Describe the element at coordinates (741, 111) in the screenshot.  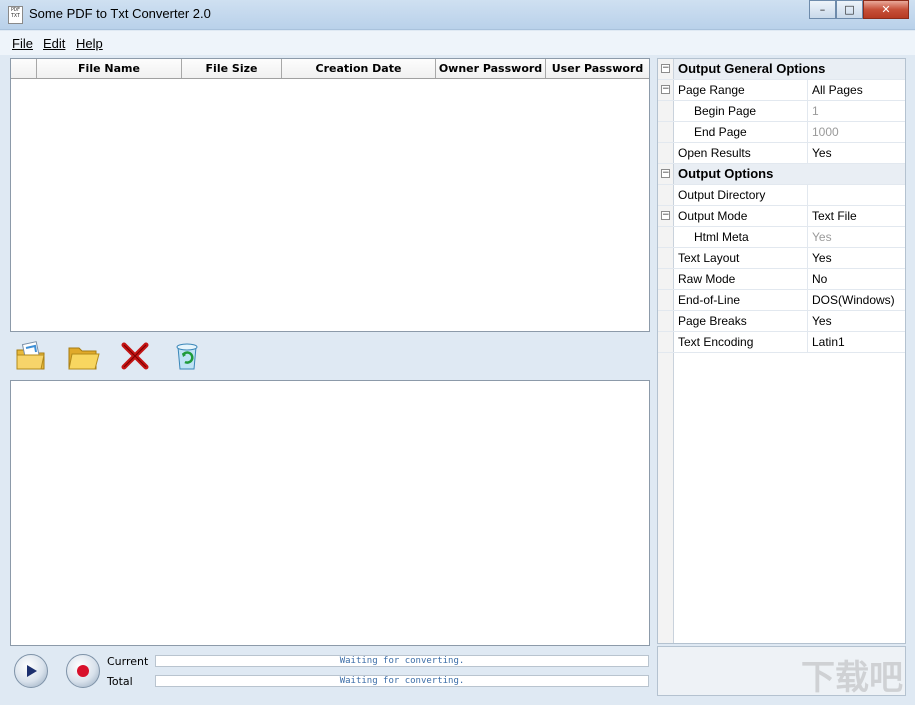
I see `property-label: Begin Page` at that location.